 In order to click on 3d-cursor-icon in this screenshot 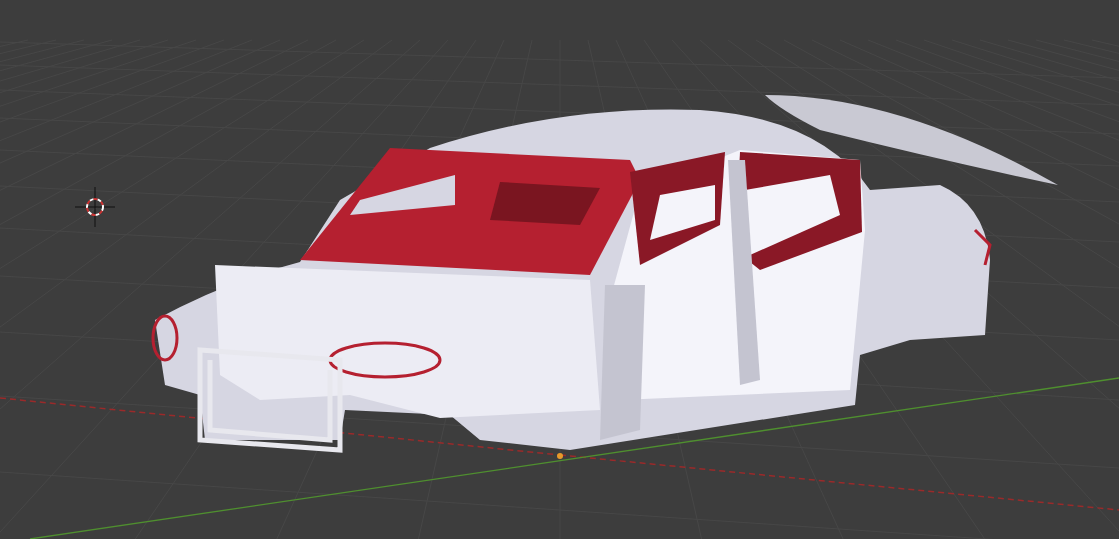, I will do `click(95, 207)`.